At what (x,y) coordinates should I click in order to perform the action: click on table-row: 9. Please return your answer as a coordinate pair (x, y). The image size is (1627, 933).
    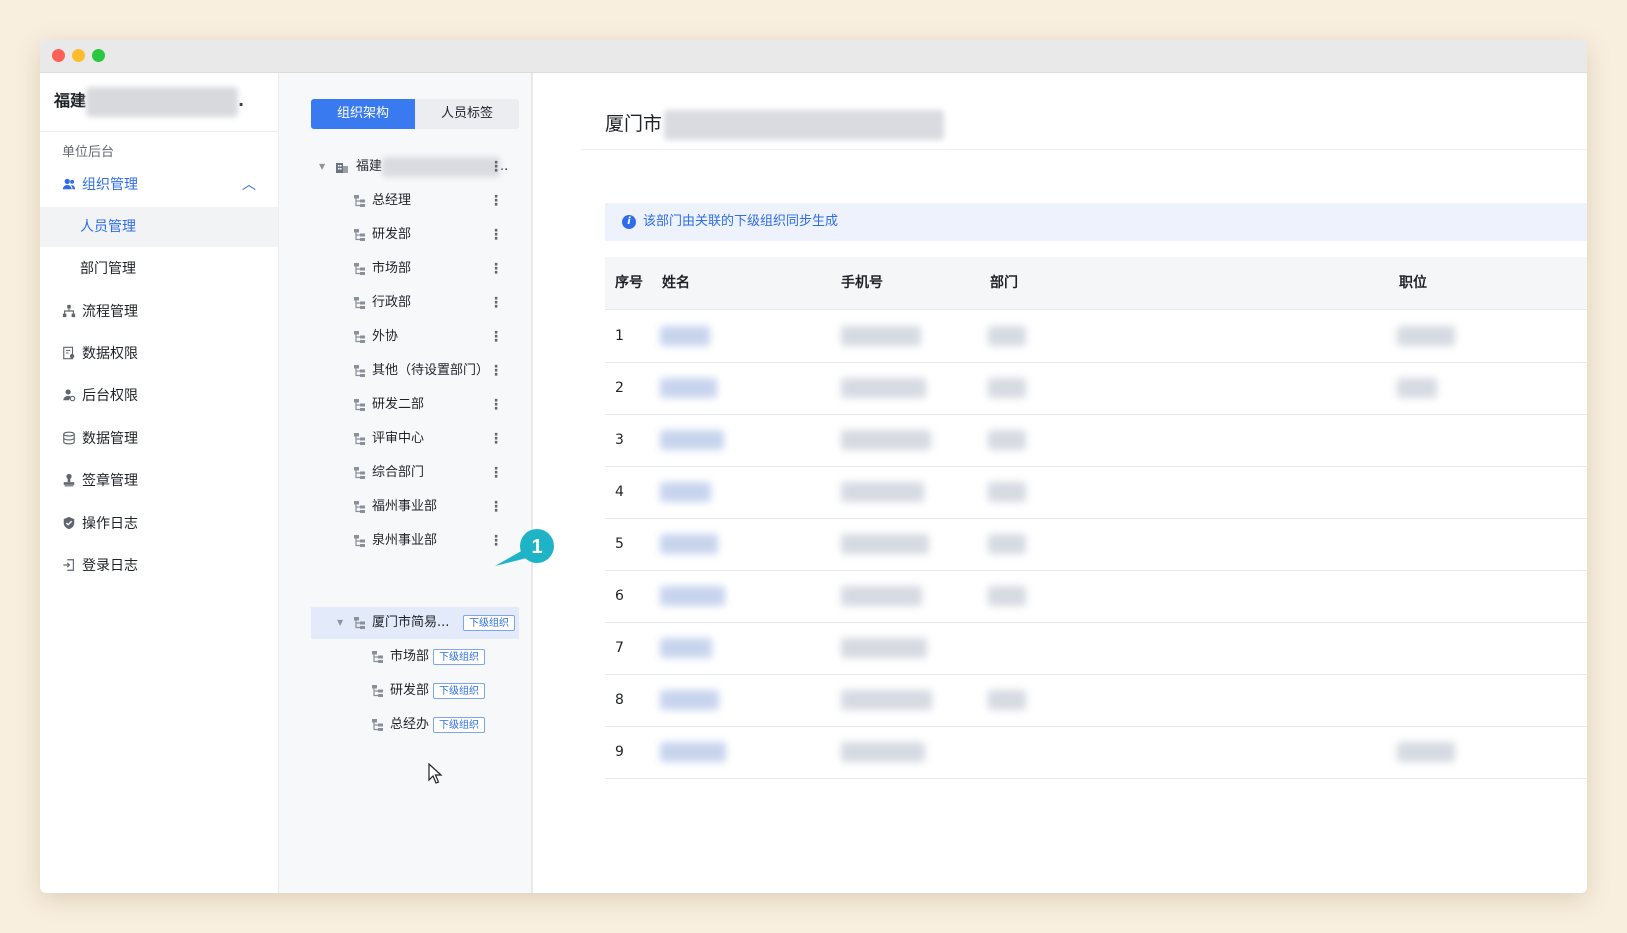
    Looking at the image, I should click on (1096, 752).